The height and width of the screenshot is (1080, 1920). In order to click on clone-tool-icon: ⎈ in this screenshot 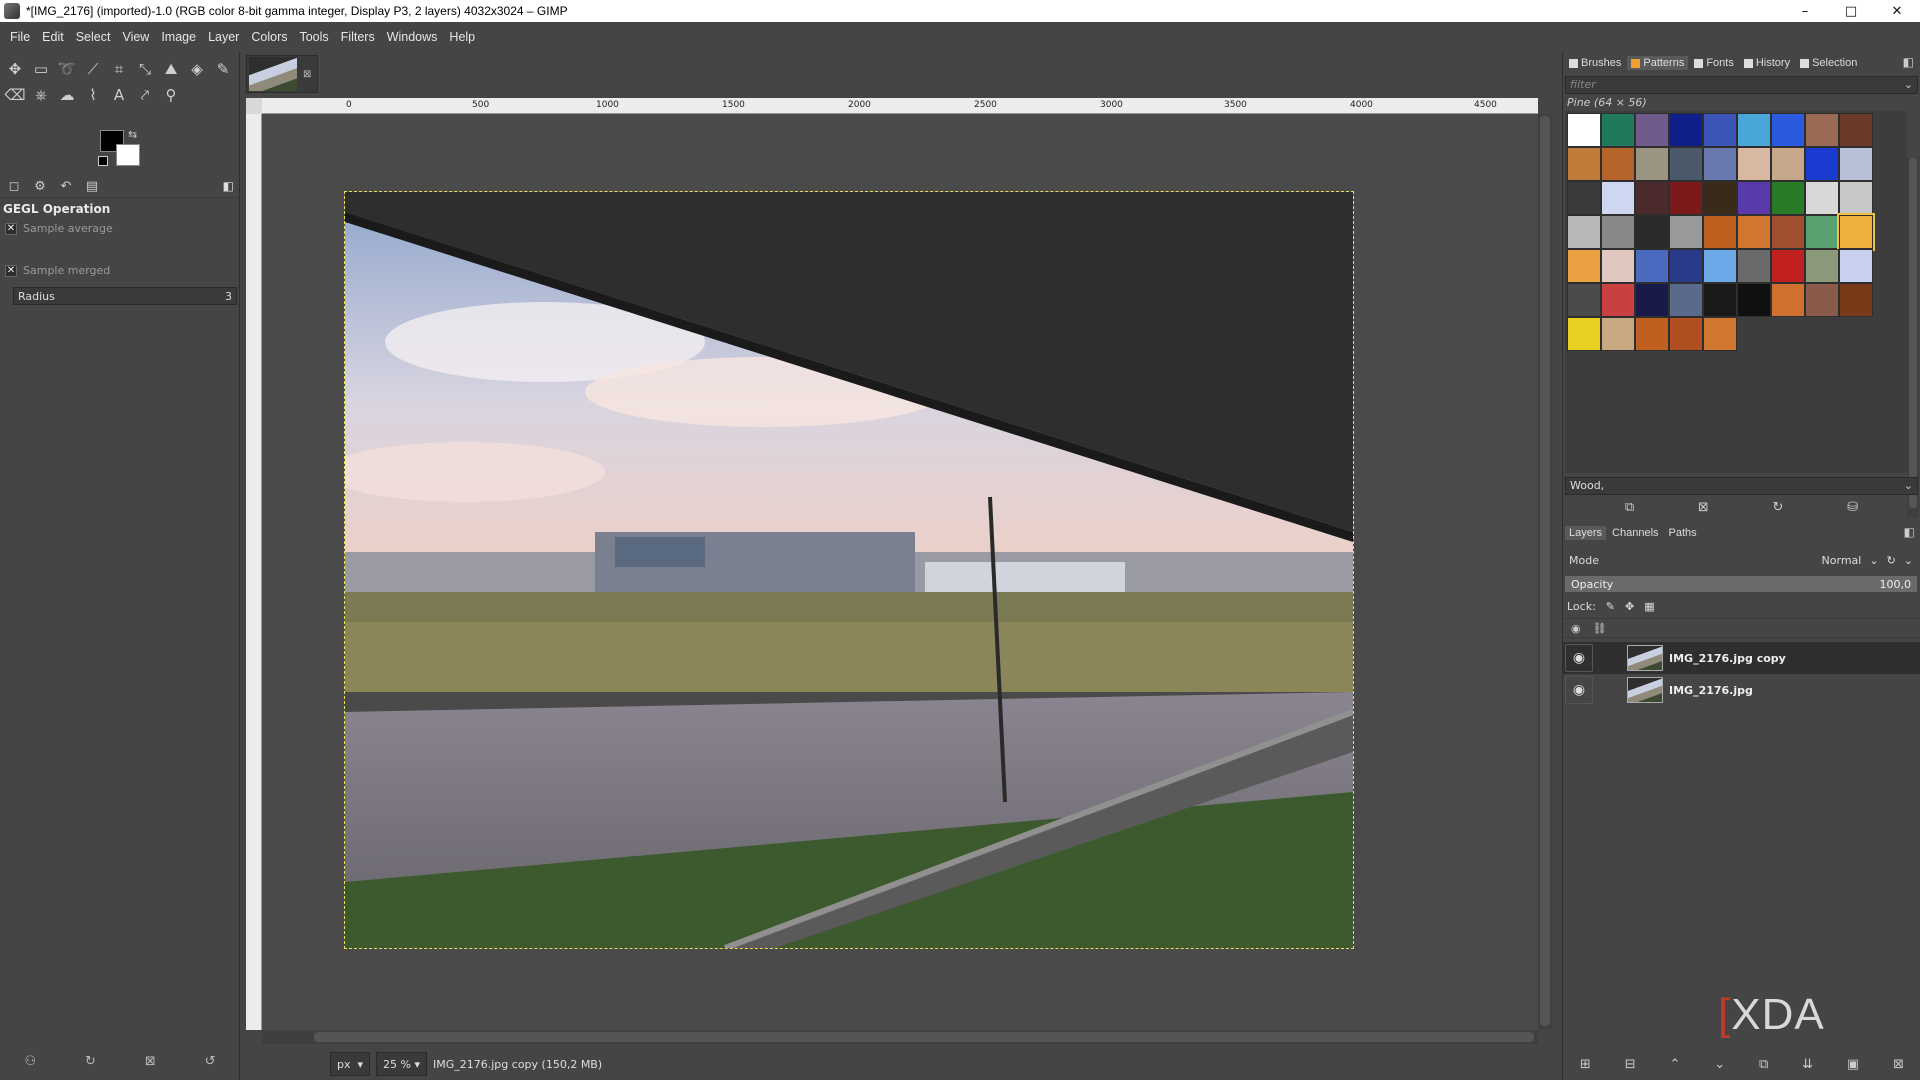, I will do `click(41, 95)`.